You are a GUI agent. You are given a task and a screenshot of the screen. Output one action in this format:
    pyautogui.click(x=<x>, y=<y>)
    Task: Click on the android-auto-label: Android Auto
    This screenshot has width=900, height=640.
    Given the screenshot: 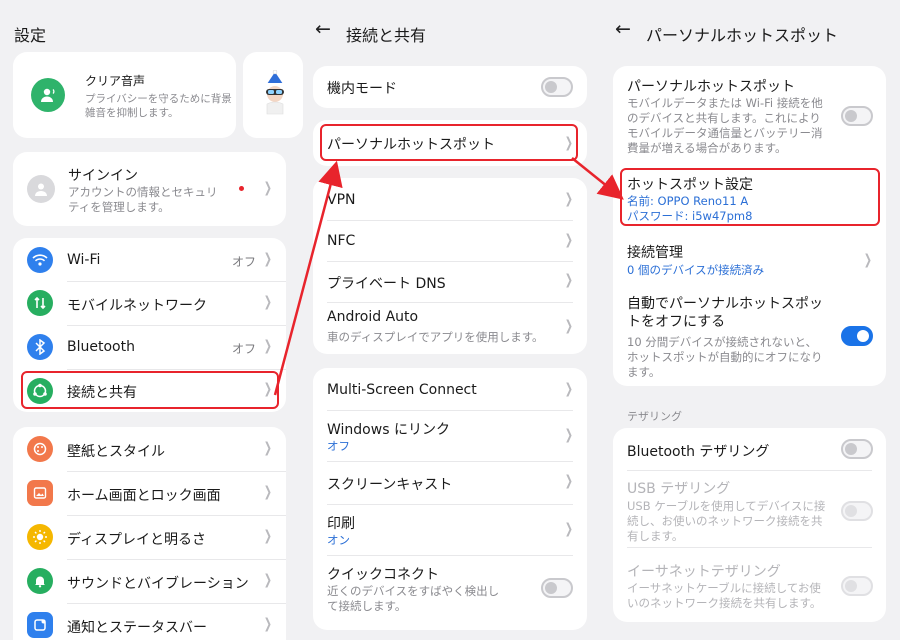 What is the action you would take?
    pyautogui.click(x=373, y=317)
    